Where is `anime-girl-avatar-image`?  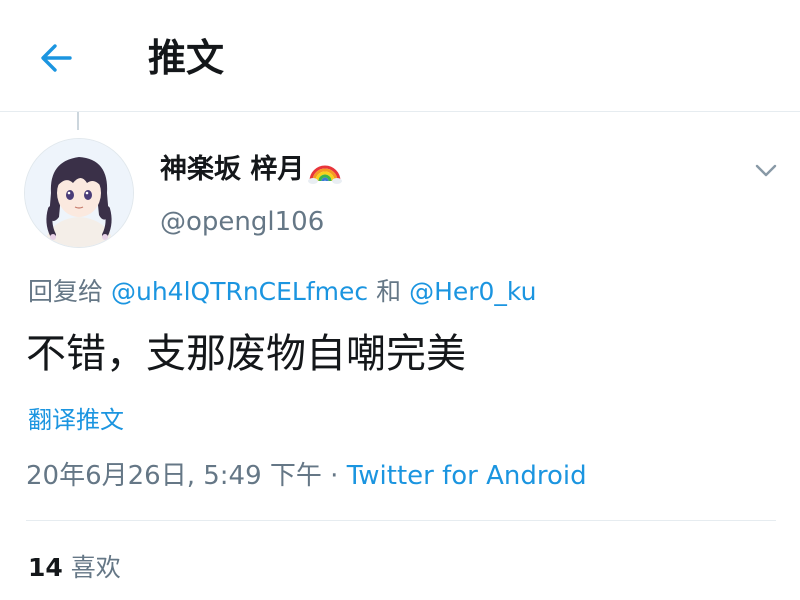
anime-girl-avatar-image is located at coordinates (79, 193).